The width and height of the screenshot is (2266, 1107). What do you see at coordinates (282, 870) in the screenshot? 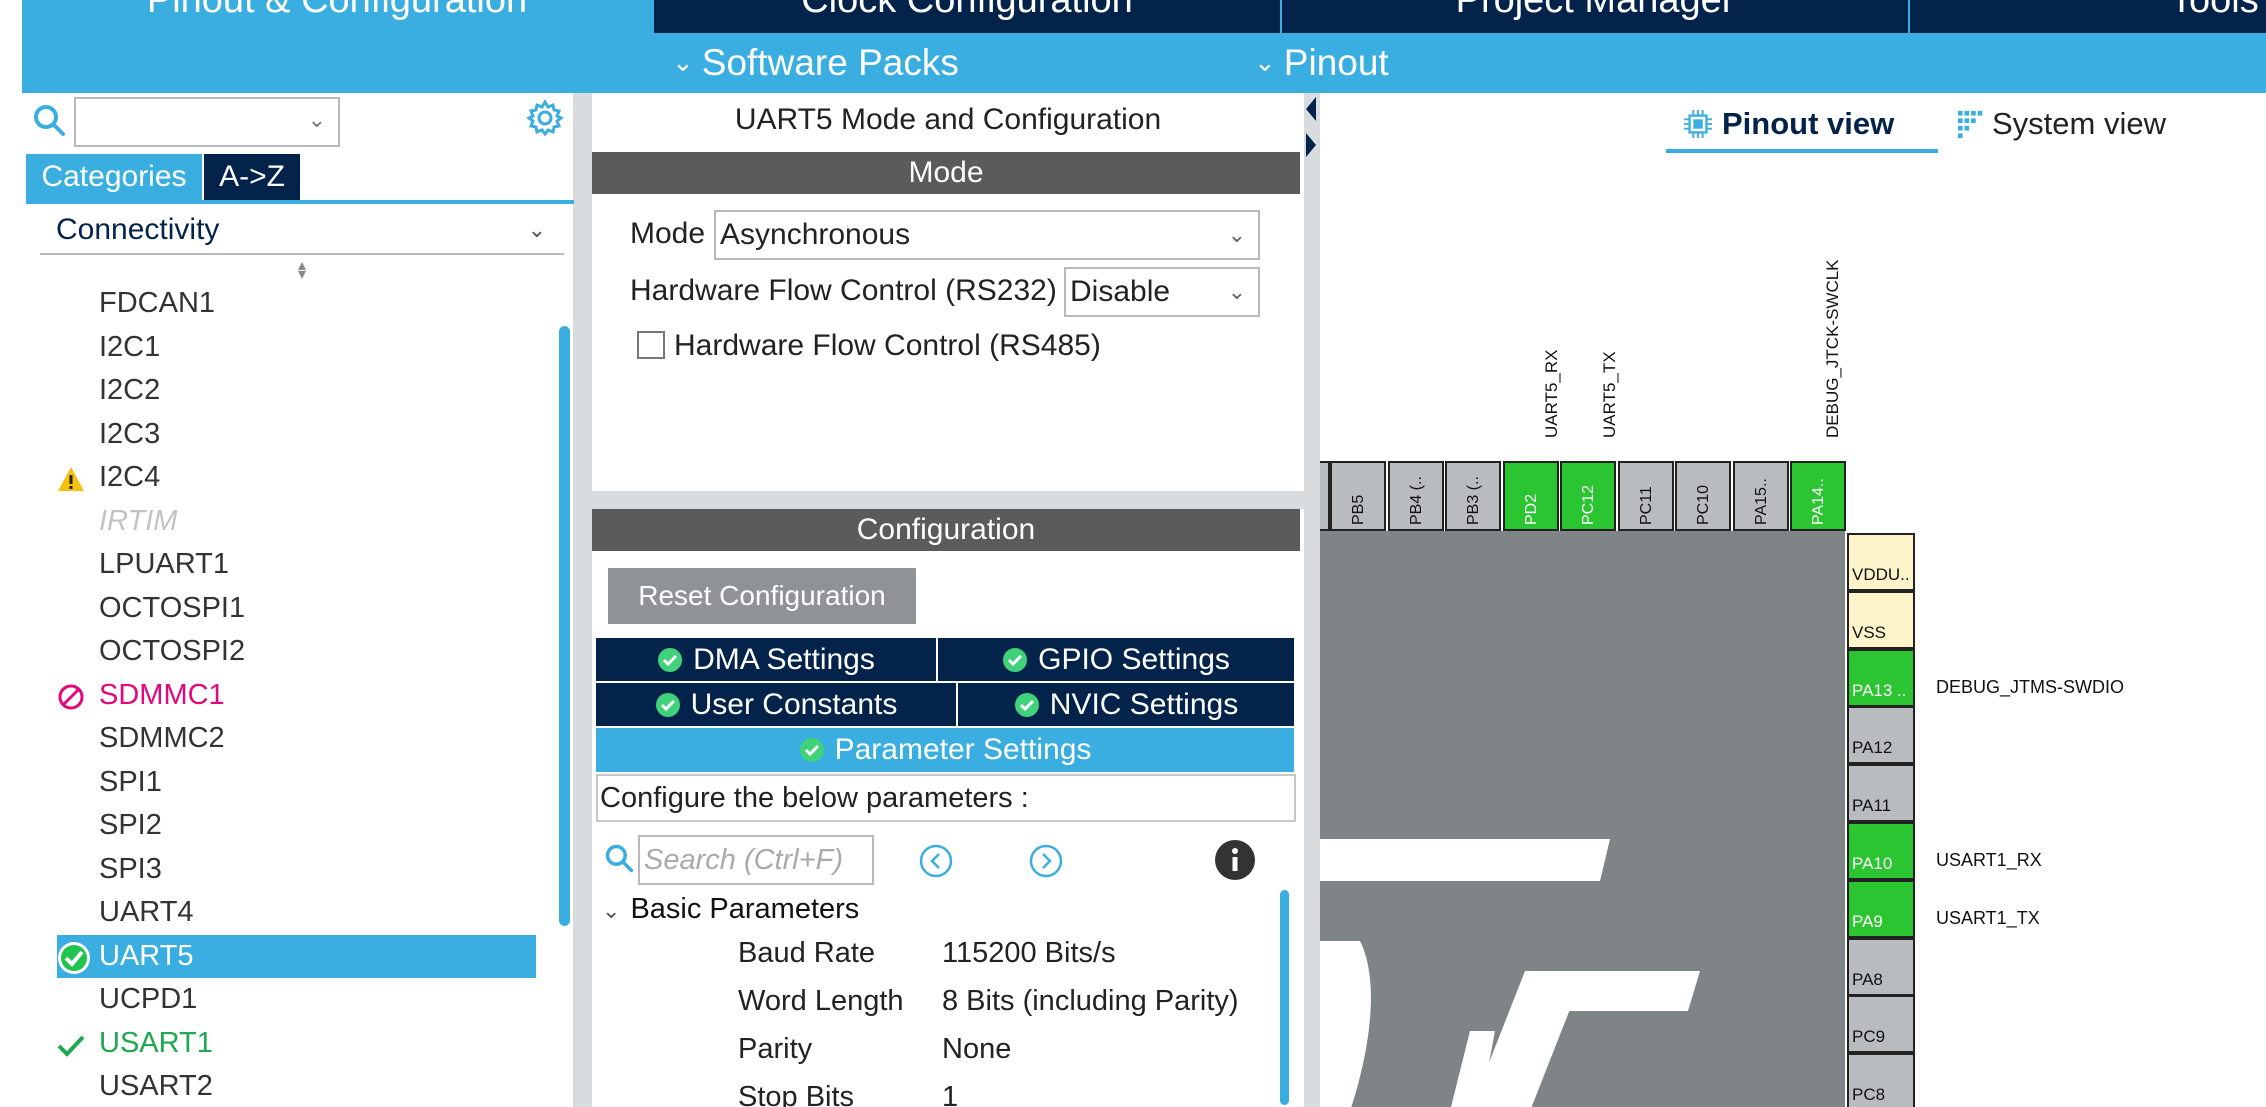
I see `peripheral-item: SPI3` at bounding box center [282, 870].